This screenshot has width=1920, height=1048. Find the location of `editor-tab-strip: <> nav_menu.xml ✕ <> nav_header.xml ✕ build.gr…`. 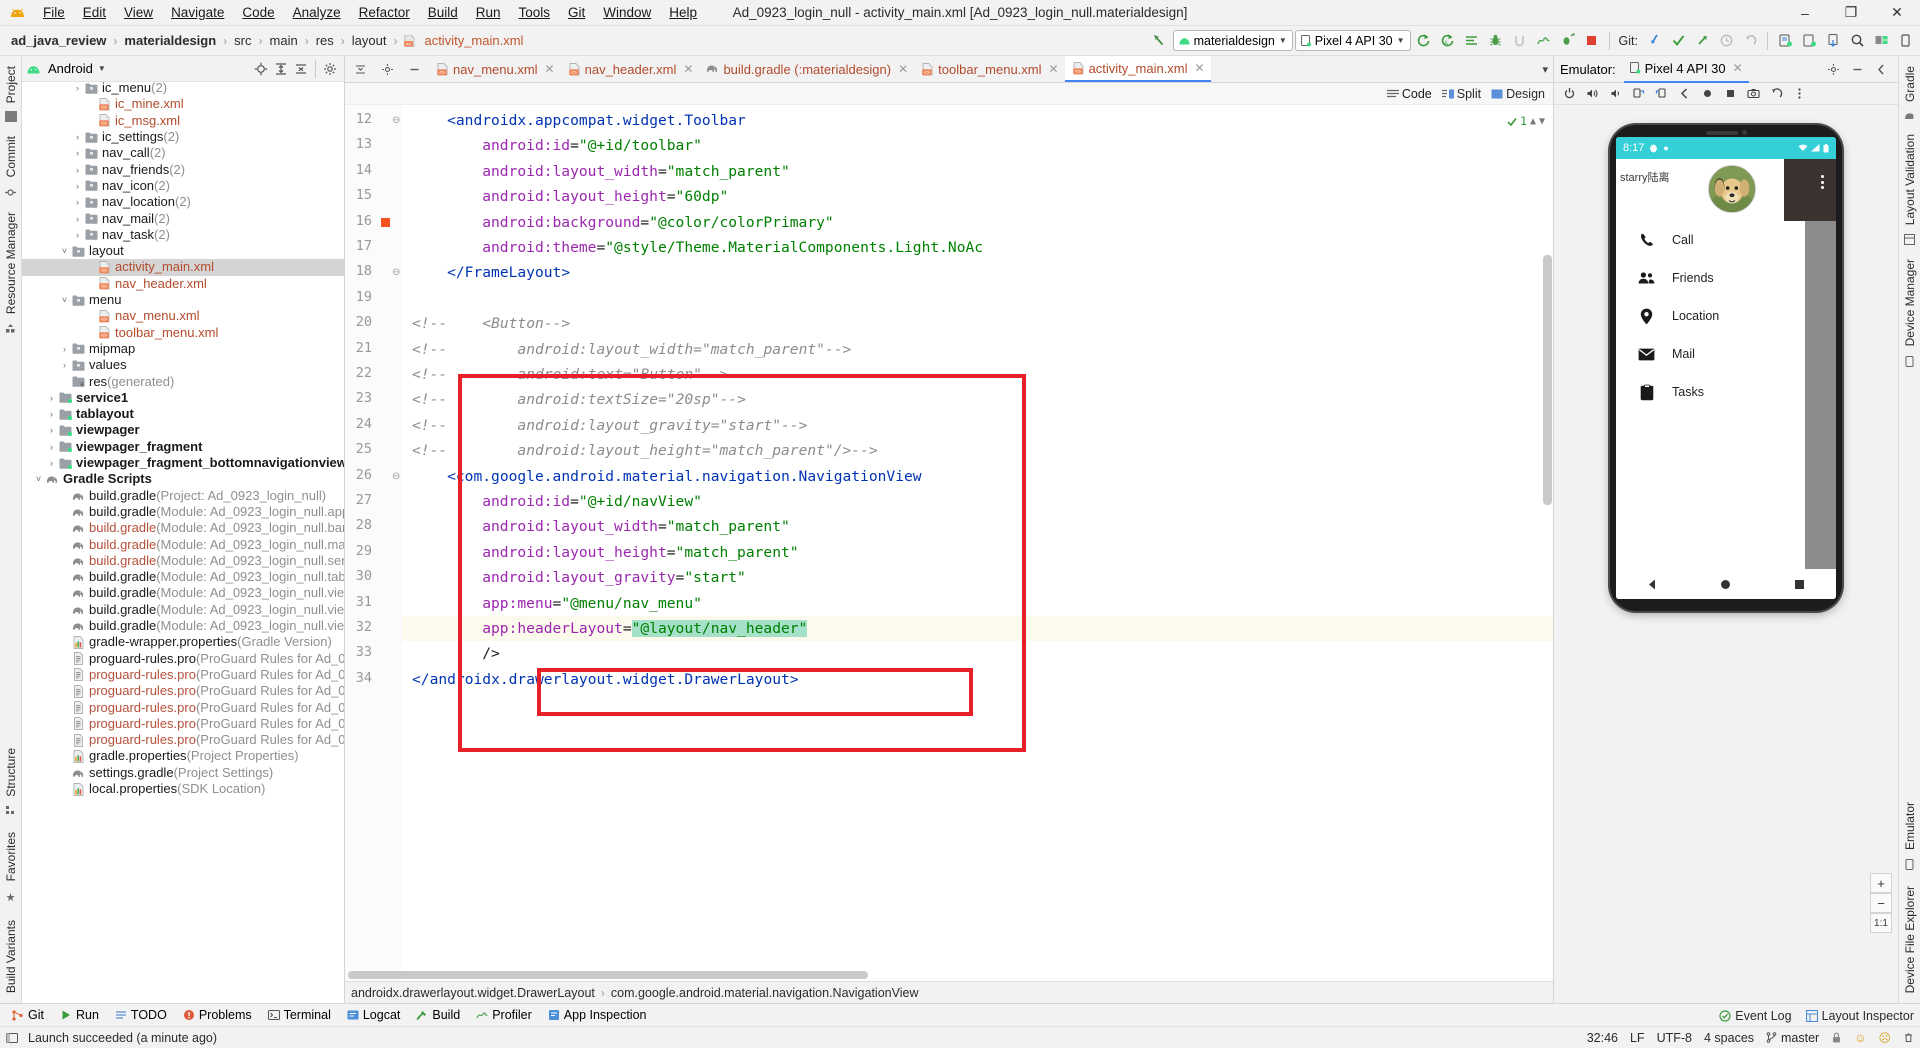

editor-tab-strip: <> nav_menu.xml ✕ <> nav_header.xml ✕ build.gr… is located at coordinates (949, 69).